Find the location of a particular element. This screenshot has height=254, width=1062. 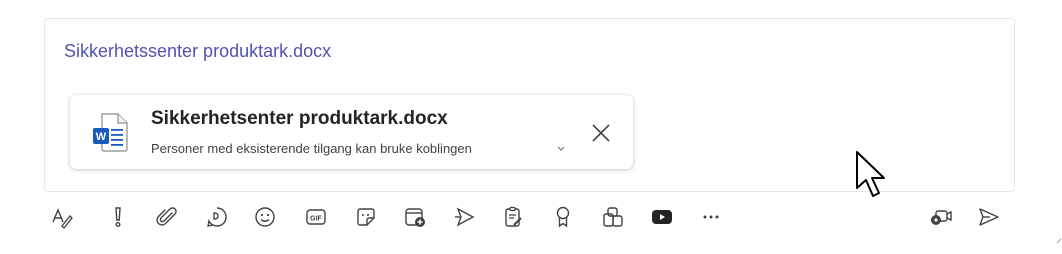

svg-text: GIF is located at coordinates (316, 219).